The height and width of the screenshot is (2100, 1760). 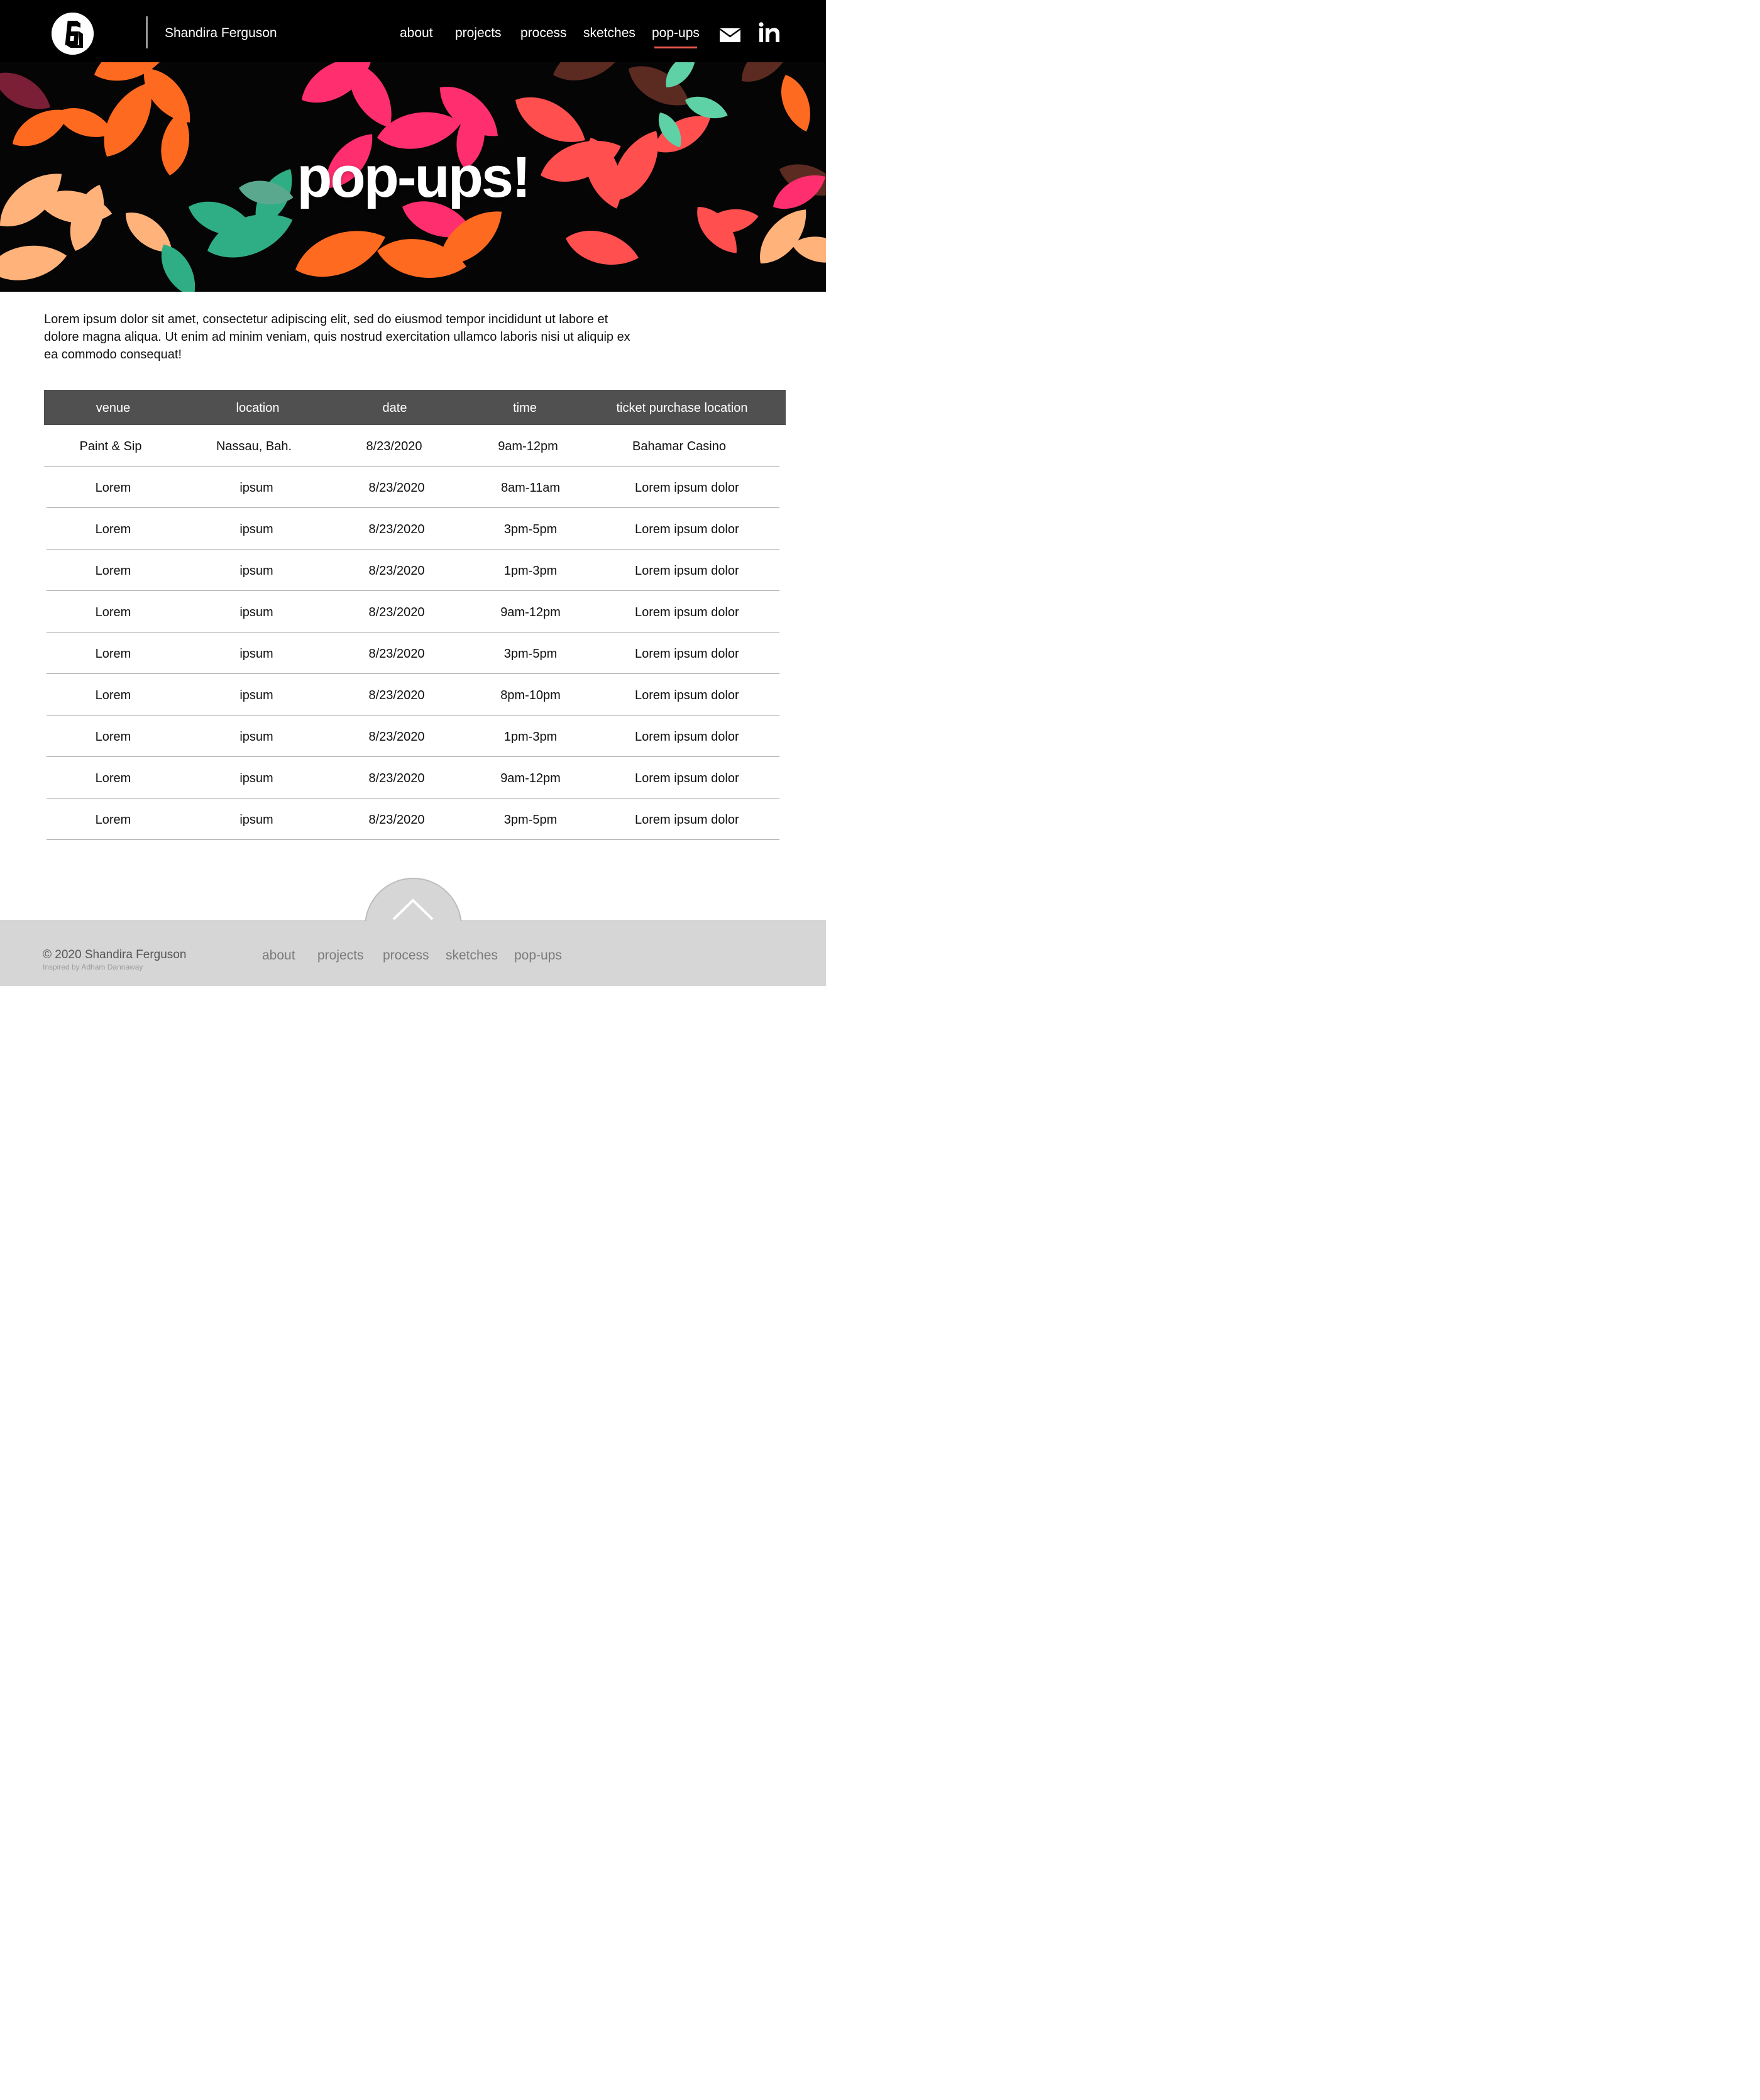 I want to click on cell-time: 8am-11am, so click(x=530, y=488).